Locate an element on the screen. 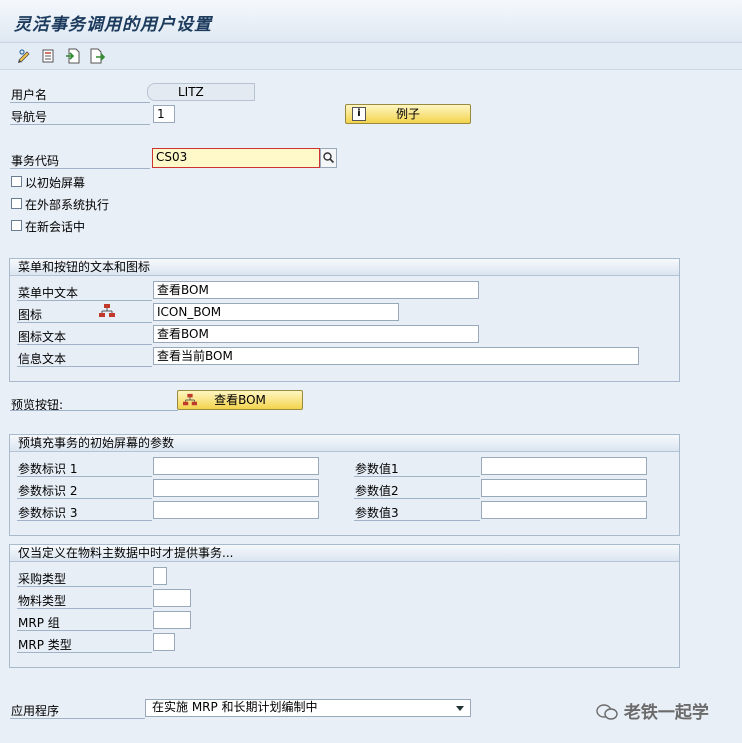 The height and width of the screenshot is (743, 742). application-select-value: 在实施 MRP 和长期计划编制中 is located at coordinates (235, 707).